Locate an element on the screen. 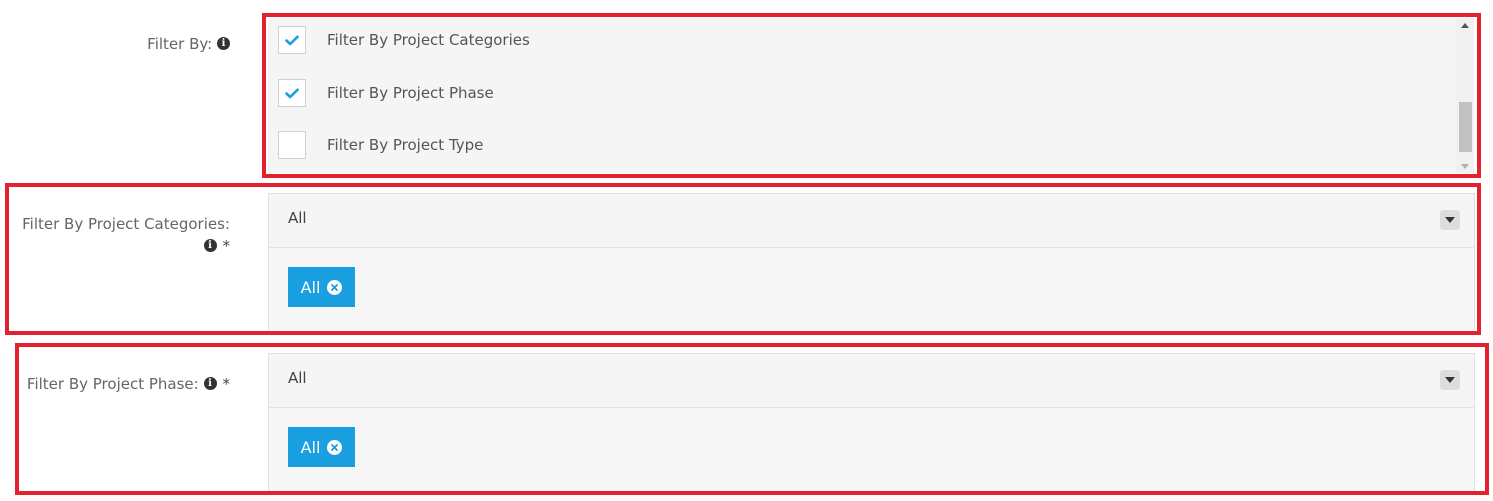 Image resolution: width=1493 pixels, height=501 pixels. phase-select: All is located at coordinates (871, 380).